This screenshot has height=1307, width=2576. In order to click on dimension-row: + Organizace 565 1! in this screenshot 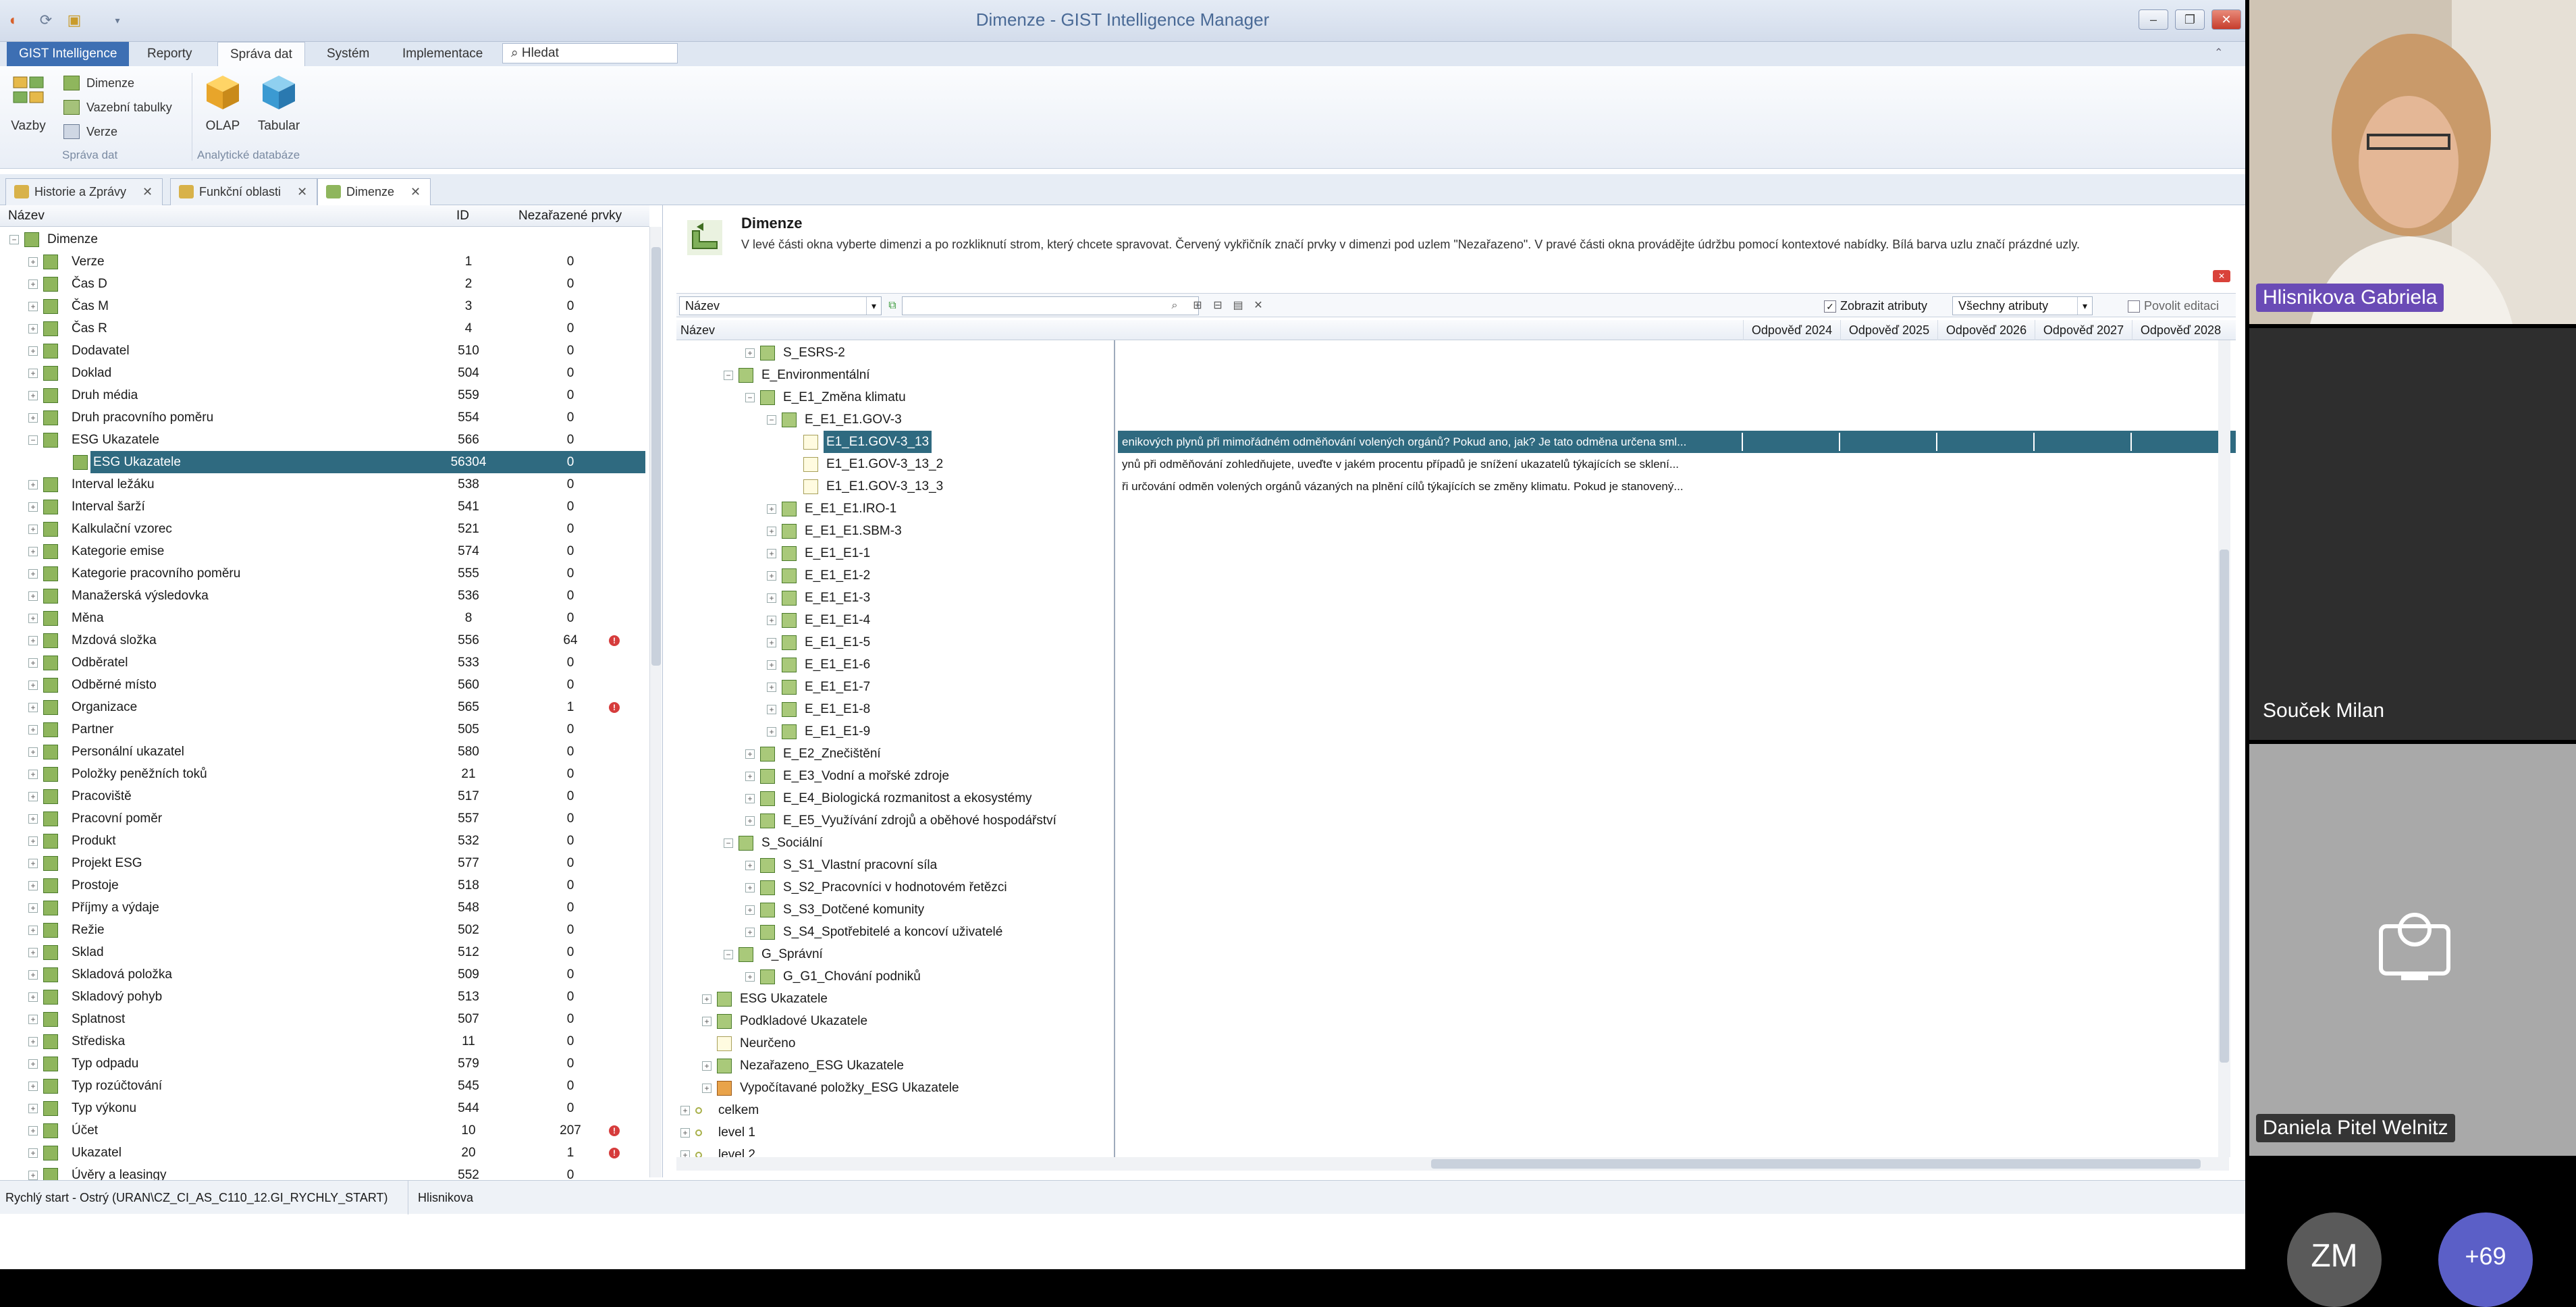, I will do `click(324, 707)`.